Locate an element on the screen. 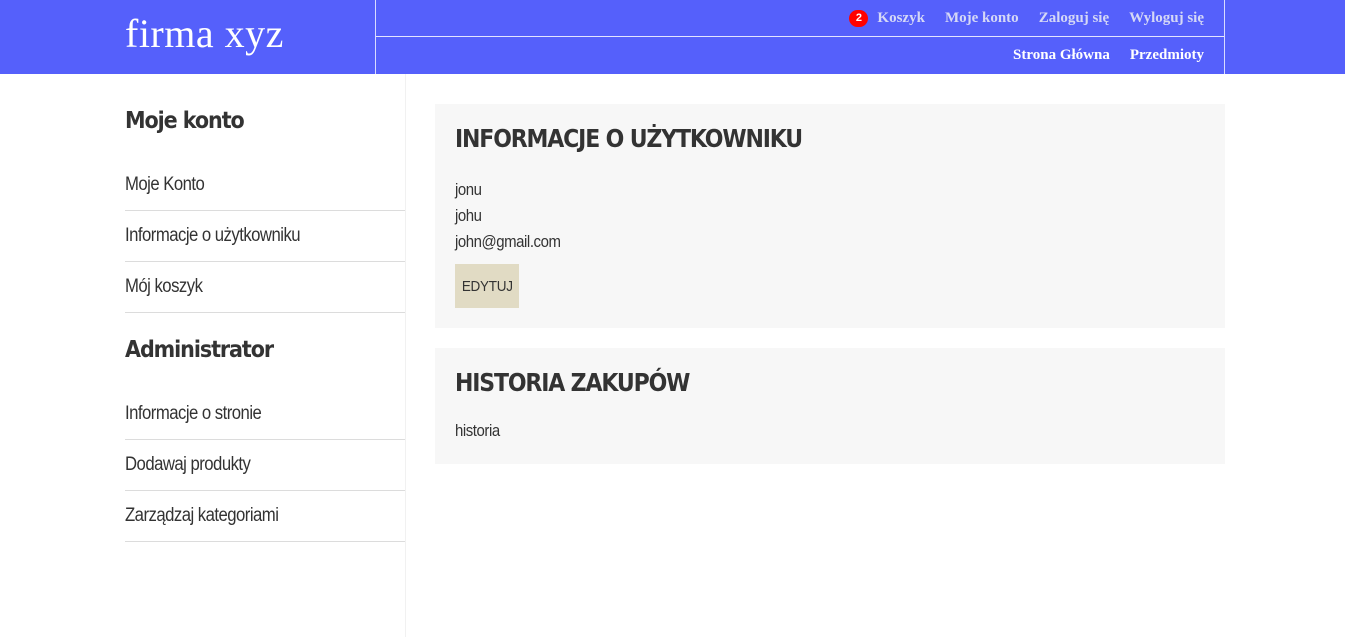 The height and width of the screenshot is (637, 1345). user-info-title: INFORMACJE O UŻYTKOWNIKU is located at coordinates (629, 138).